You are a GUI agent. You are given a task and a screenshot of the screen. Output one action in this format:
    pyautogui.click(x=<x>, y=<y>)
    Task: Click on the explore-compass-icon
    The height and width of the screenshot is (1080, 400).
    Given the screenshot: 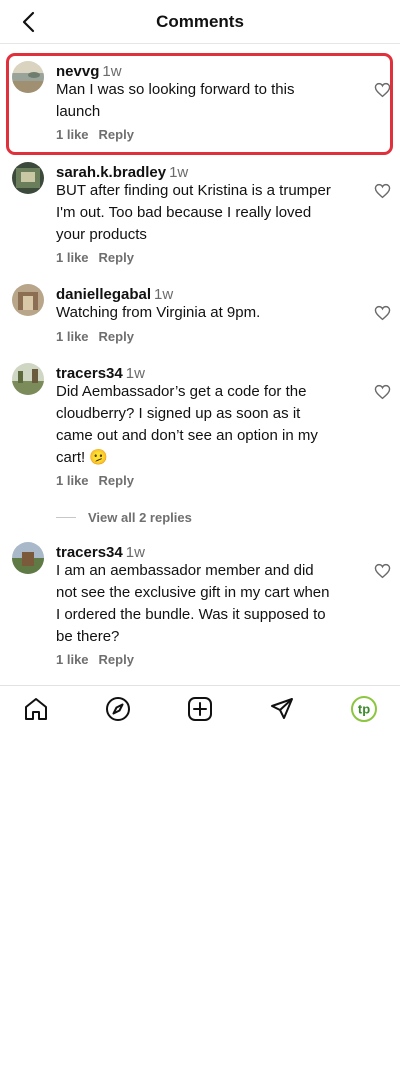 What is the action you would take?
    pyautogui.click(x=118, y=709)
    